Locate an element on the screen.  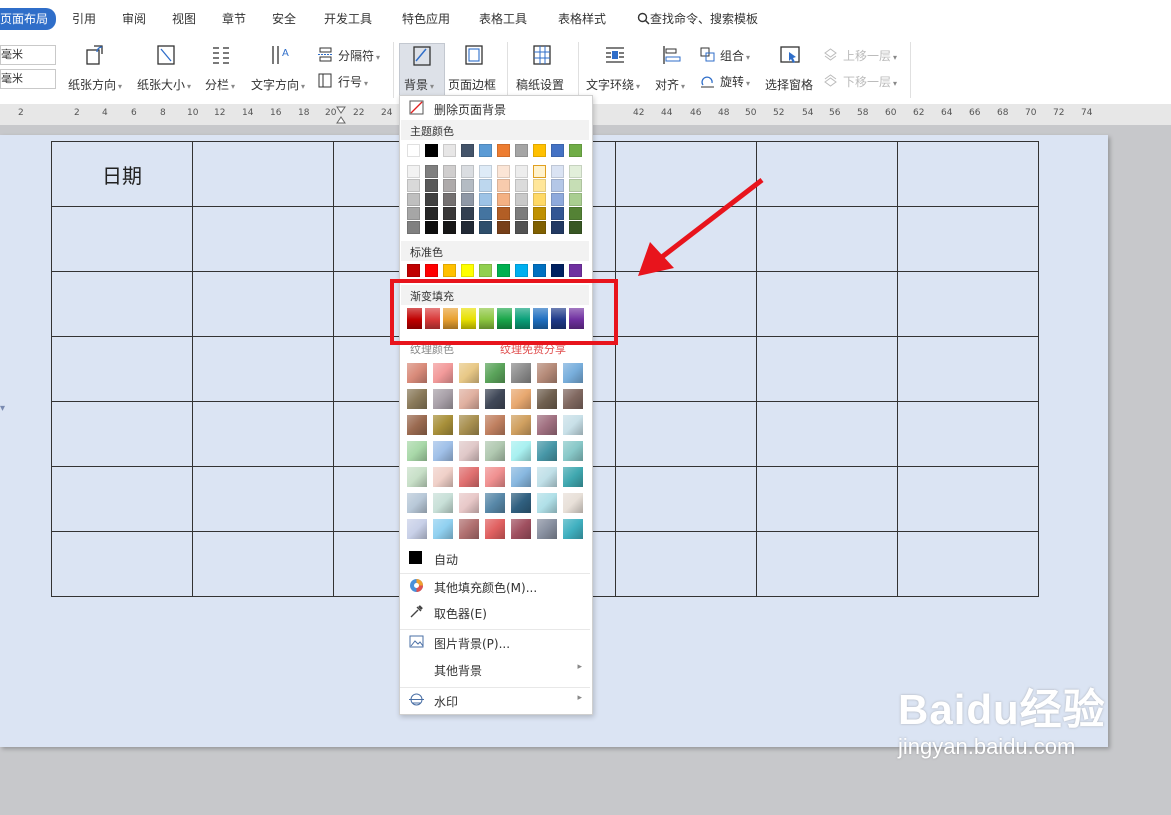
send-backward-button: 下移一层 ▾ is located at coordinates (864, 81).